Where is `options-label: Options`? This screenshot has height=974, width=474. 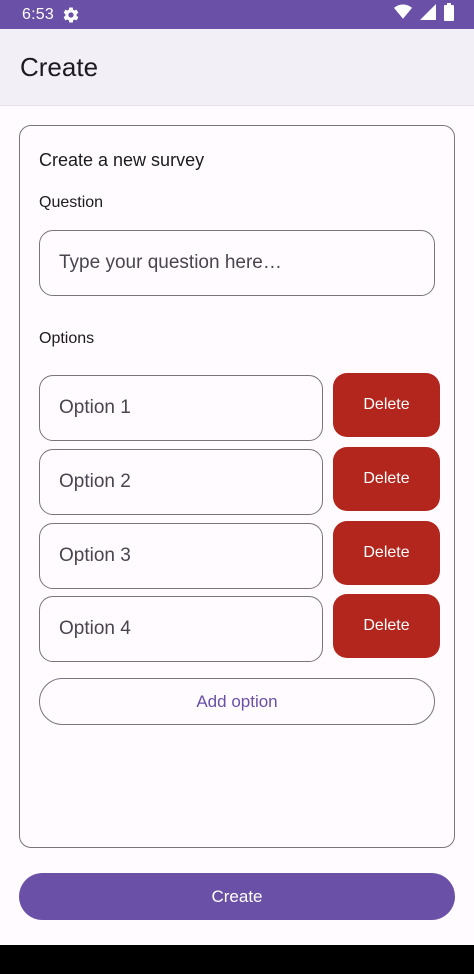 options-label: Options is located at coordinates (67, 338).